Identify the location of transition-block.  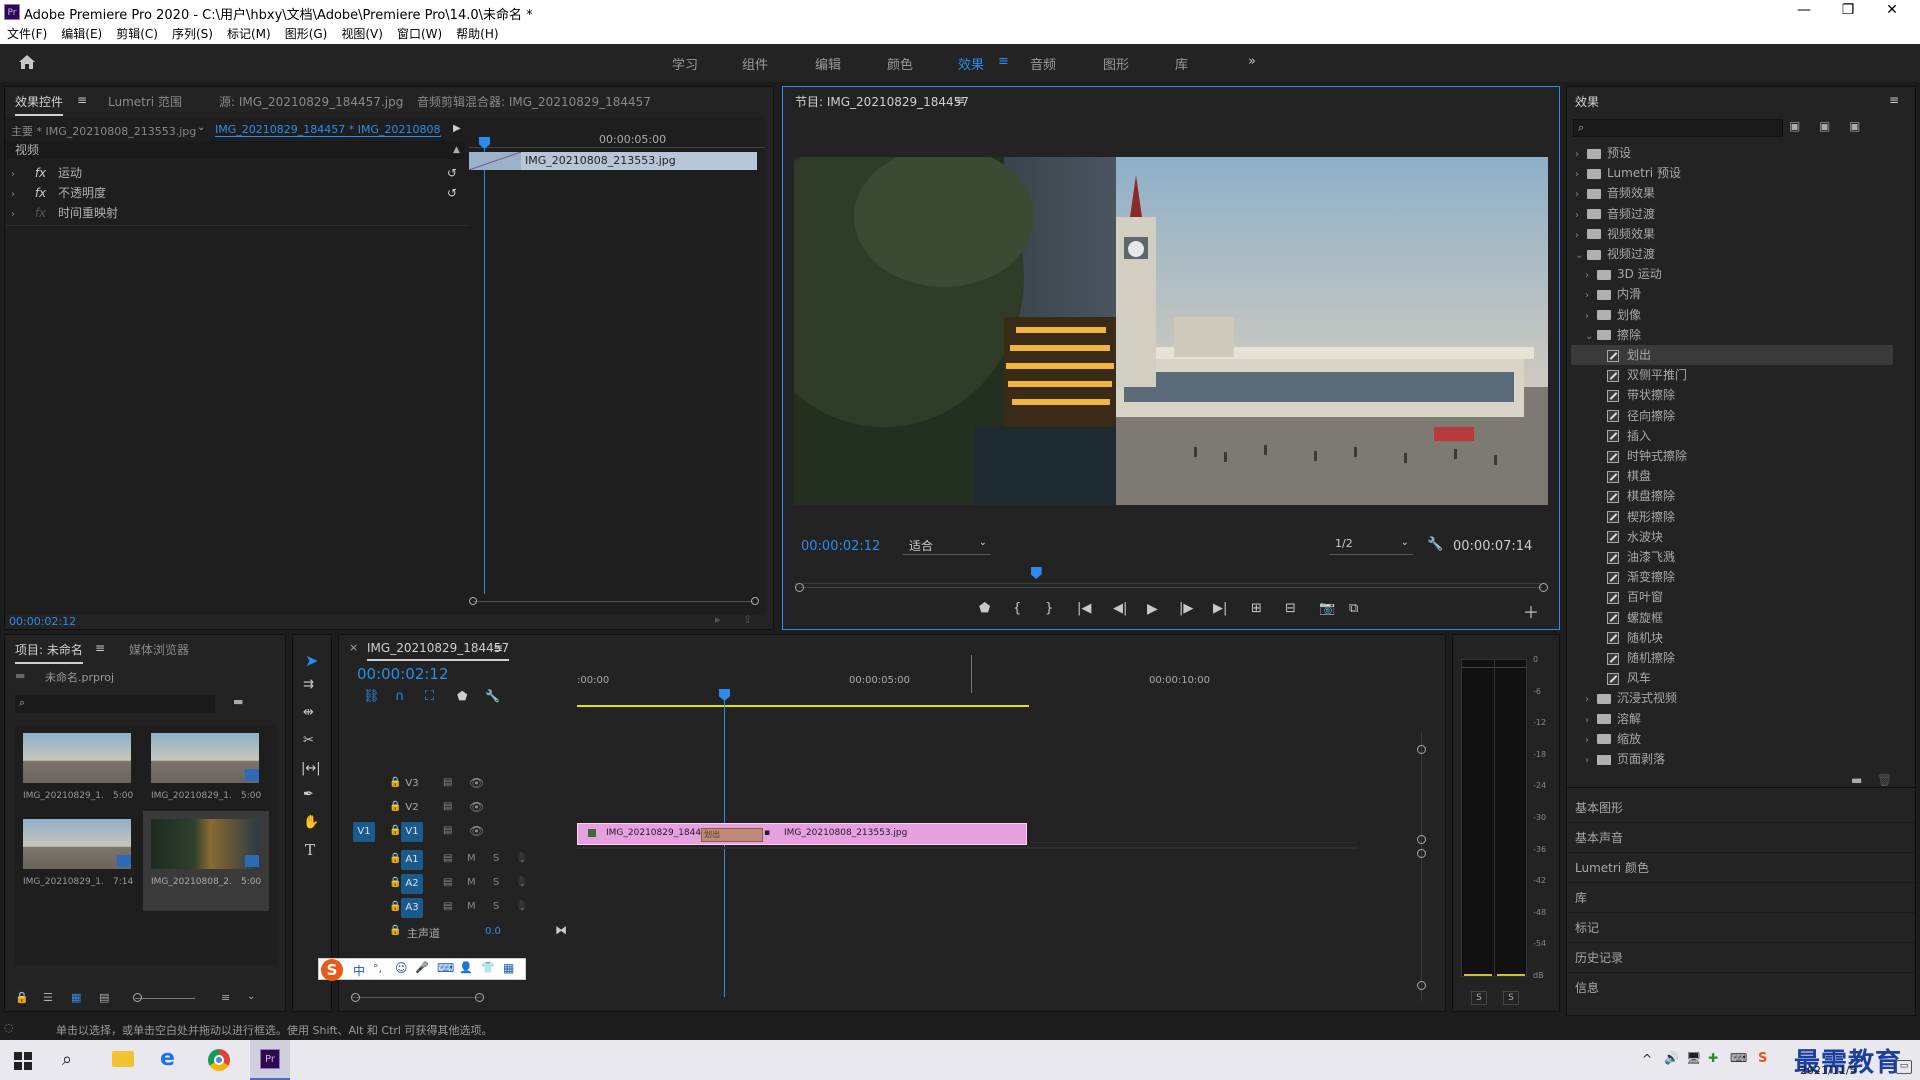
(495, 161).